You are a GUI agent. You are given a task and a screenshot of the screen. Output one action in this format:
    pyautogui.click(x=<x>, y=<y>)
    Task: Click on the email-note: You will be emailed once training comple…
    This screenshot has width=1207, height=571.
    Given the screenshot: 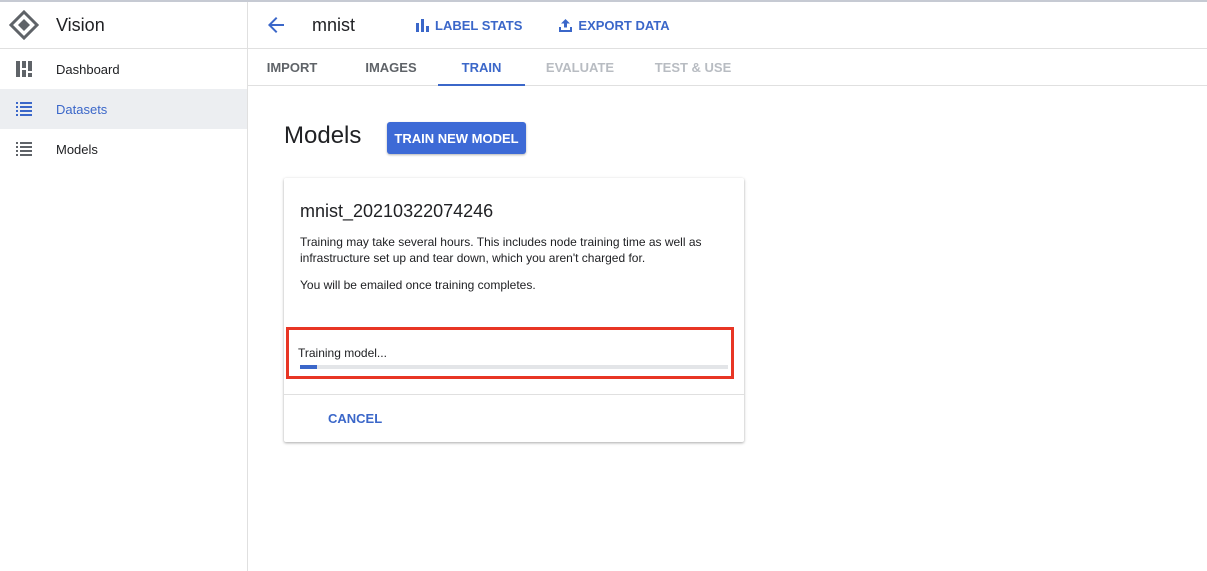 What is the action you would take?
    pyautogui.click(x=418, y=285)
    